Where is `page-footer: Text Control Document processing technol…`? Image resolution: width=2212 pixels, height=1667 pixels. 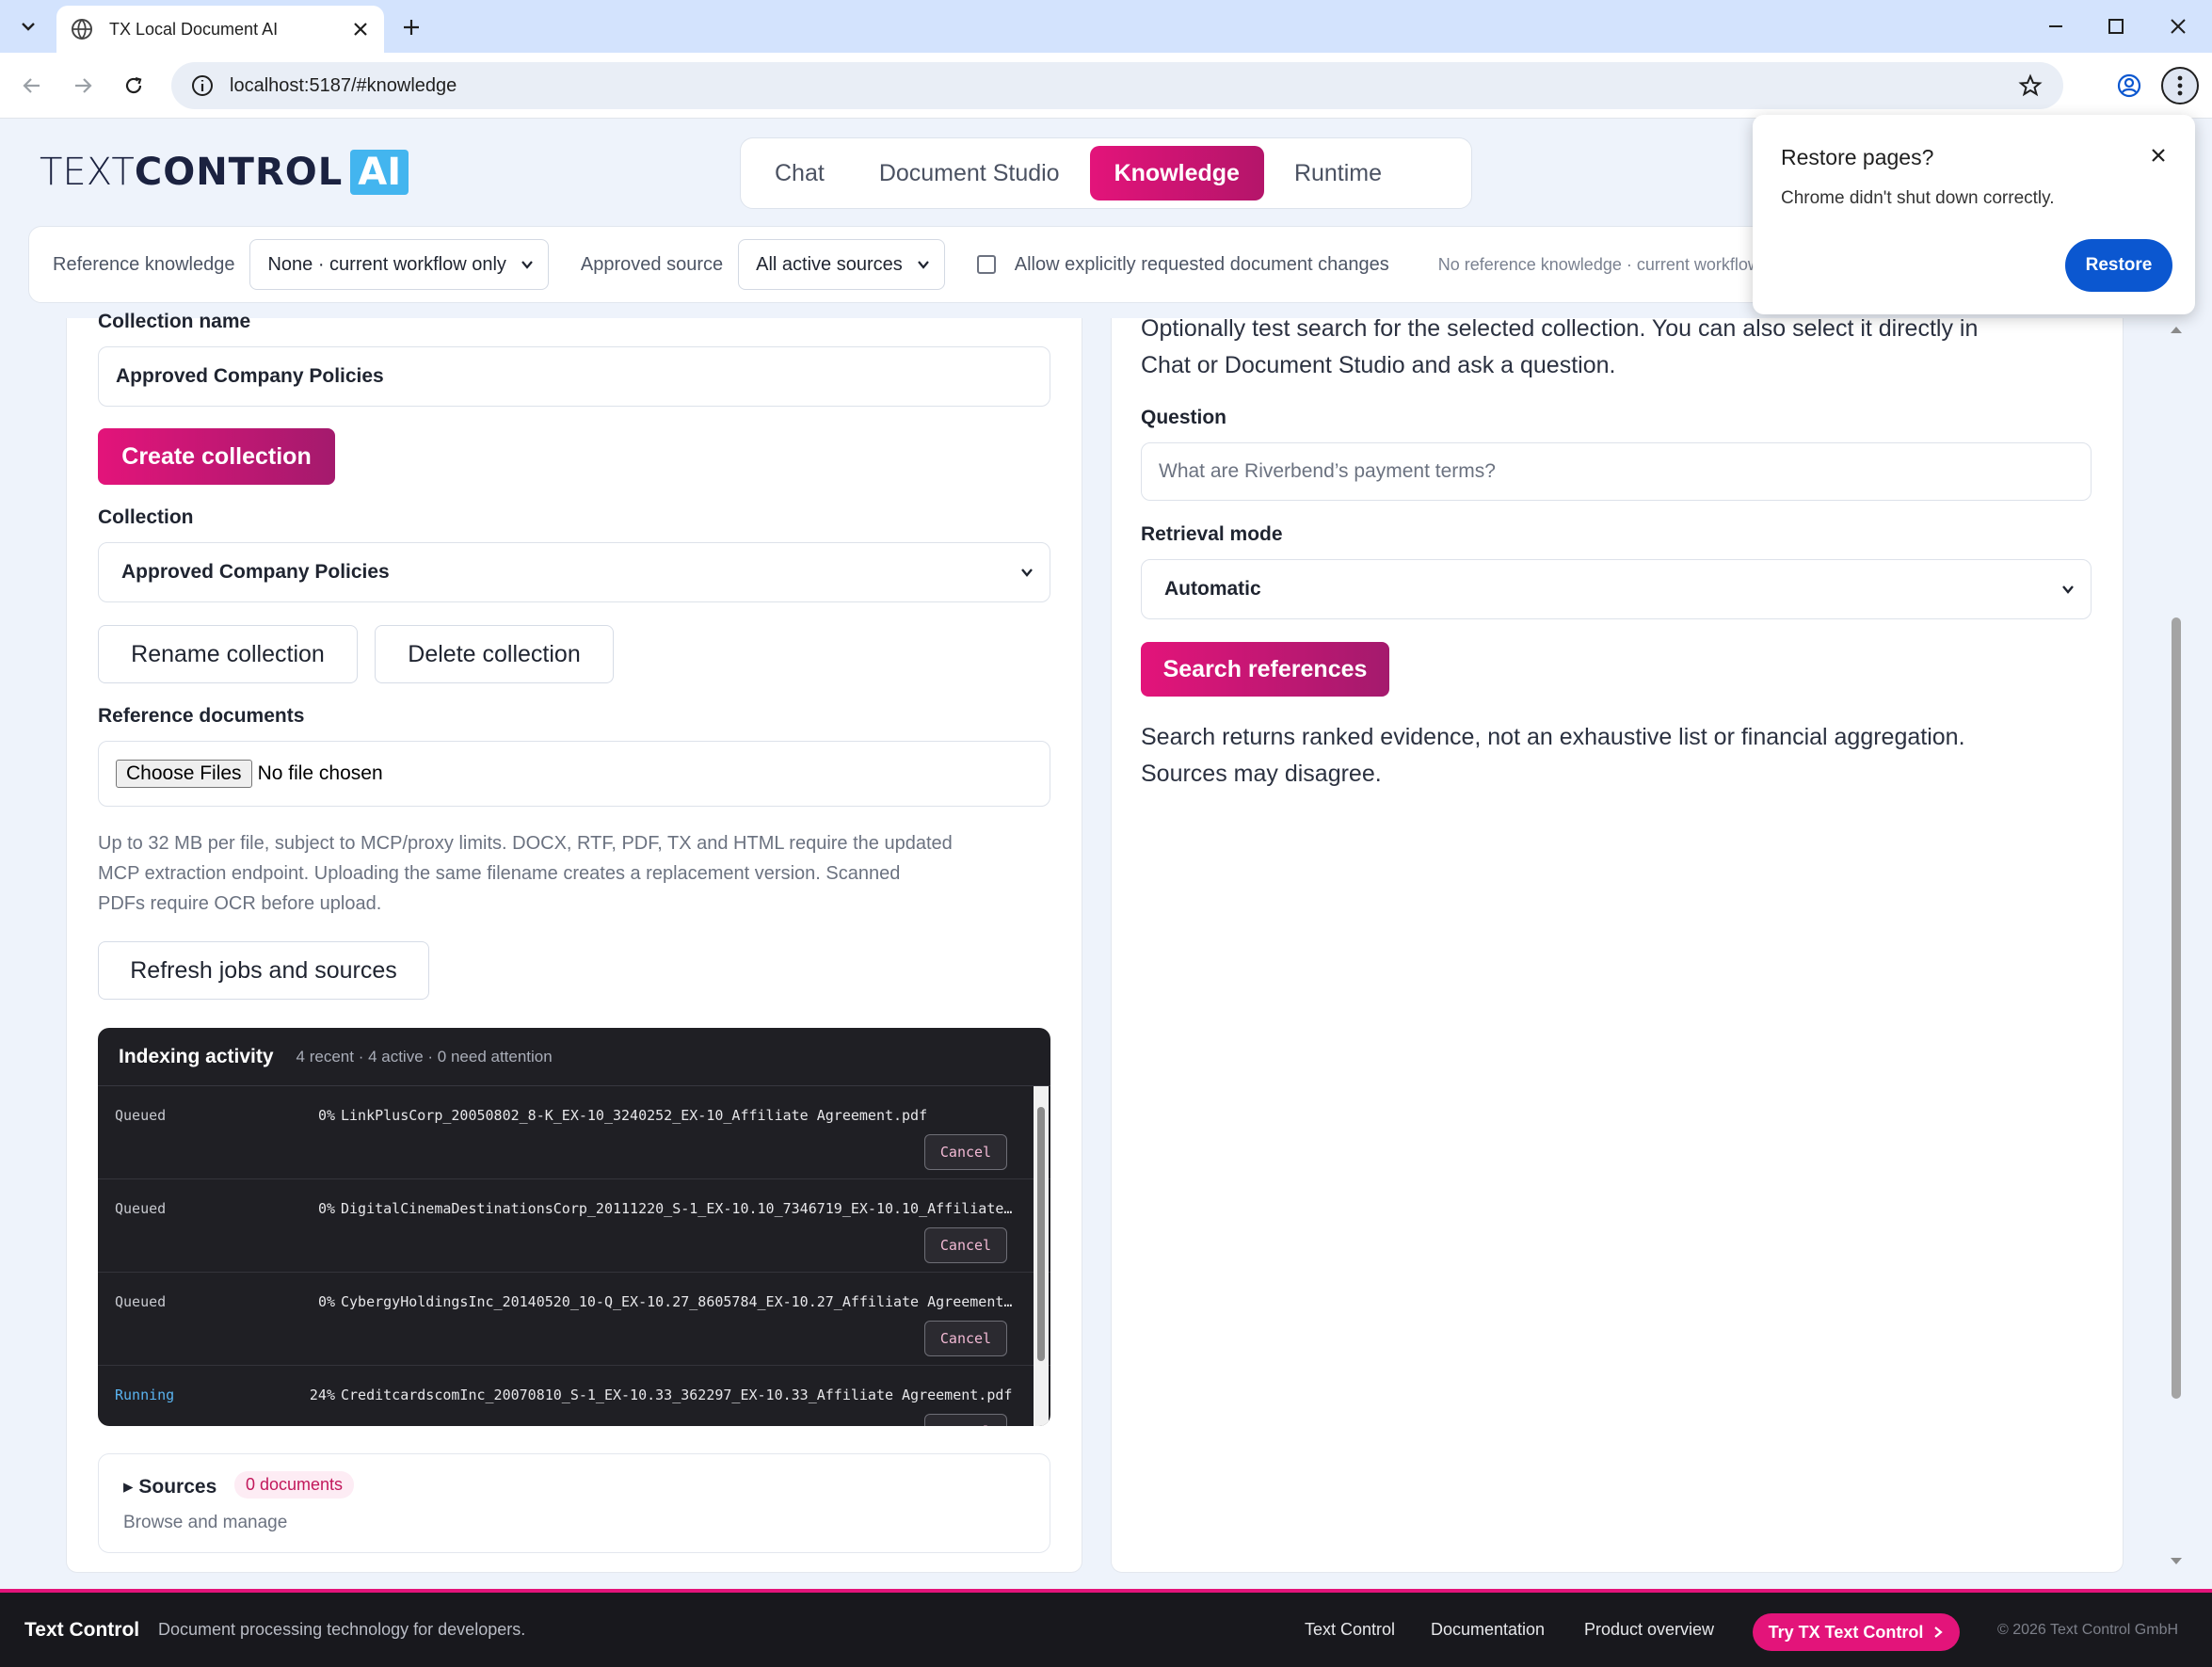 page-footer: Text Control Document processing technol… is located at coordinates (1106, 1628).